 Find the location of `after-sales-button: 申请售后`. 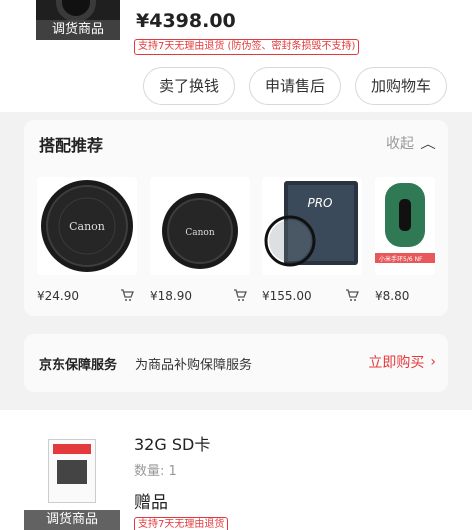

after-sales-button: 申请售后 is located at coordinates (295, 86).